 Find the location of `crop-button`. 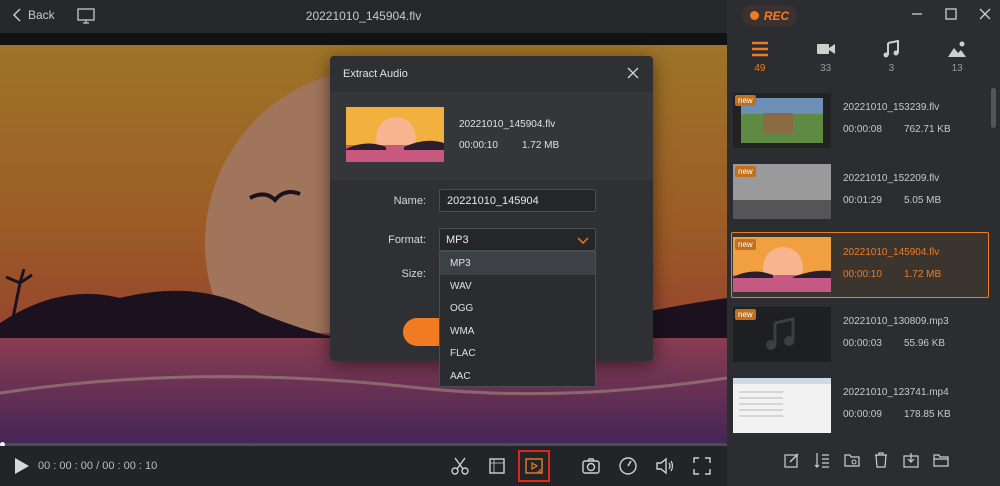

crop-button is located at coordinates (497, 466).